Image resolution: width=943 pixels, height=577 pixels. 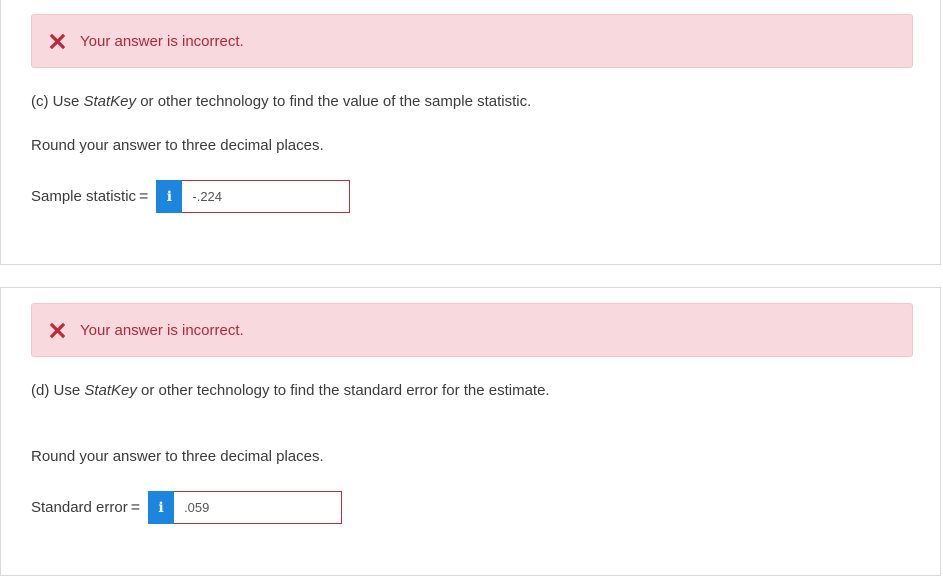 I want to click on standard-error-input, so click(x=258, y=507).